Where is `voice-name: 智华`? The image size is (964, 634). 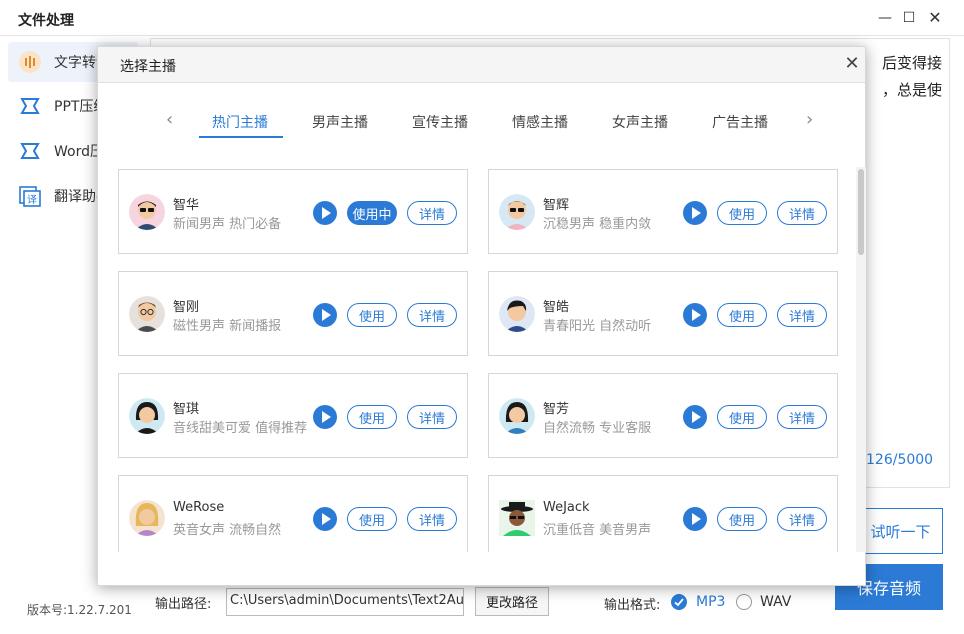
voice-name: 智华 is located at coordinates (186, 205).